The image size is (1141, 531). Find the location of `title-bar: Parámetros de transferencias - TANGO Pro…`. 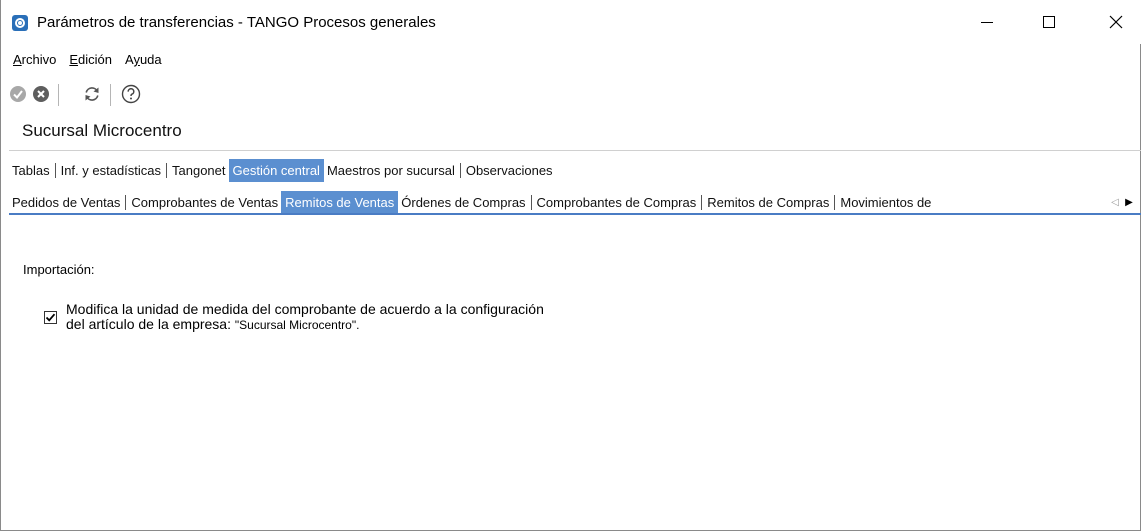

title-bar: Parámetros de transferencias - TANGO Pro… is located at coordinates (571, 22).